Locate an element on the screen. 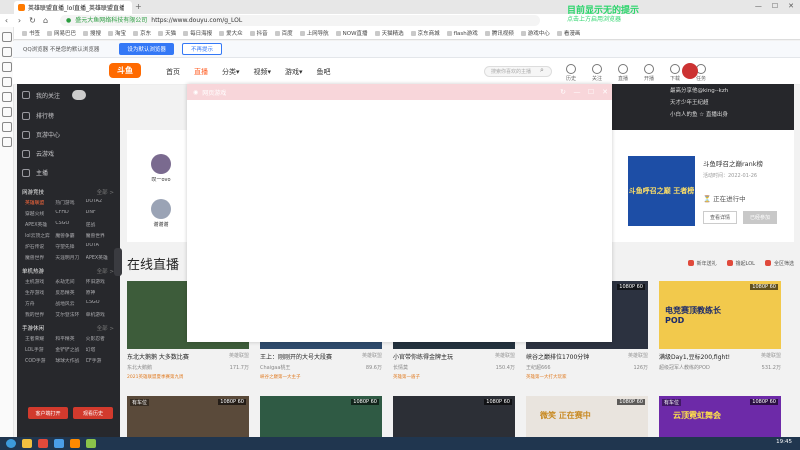  dont-prompt-button: 不再提示 is located at coordinates (201, 49).